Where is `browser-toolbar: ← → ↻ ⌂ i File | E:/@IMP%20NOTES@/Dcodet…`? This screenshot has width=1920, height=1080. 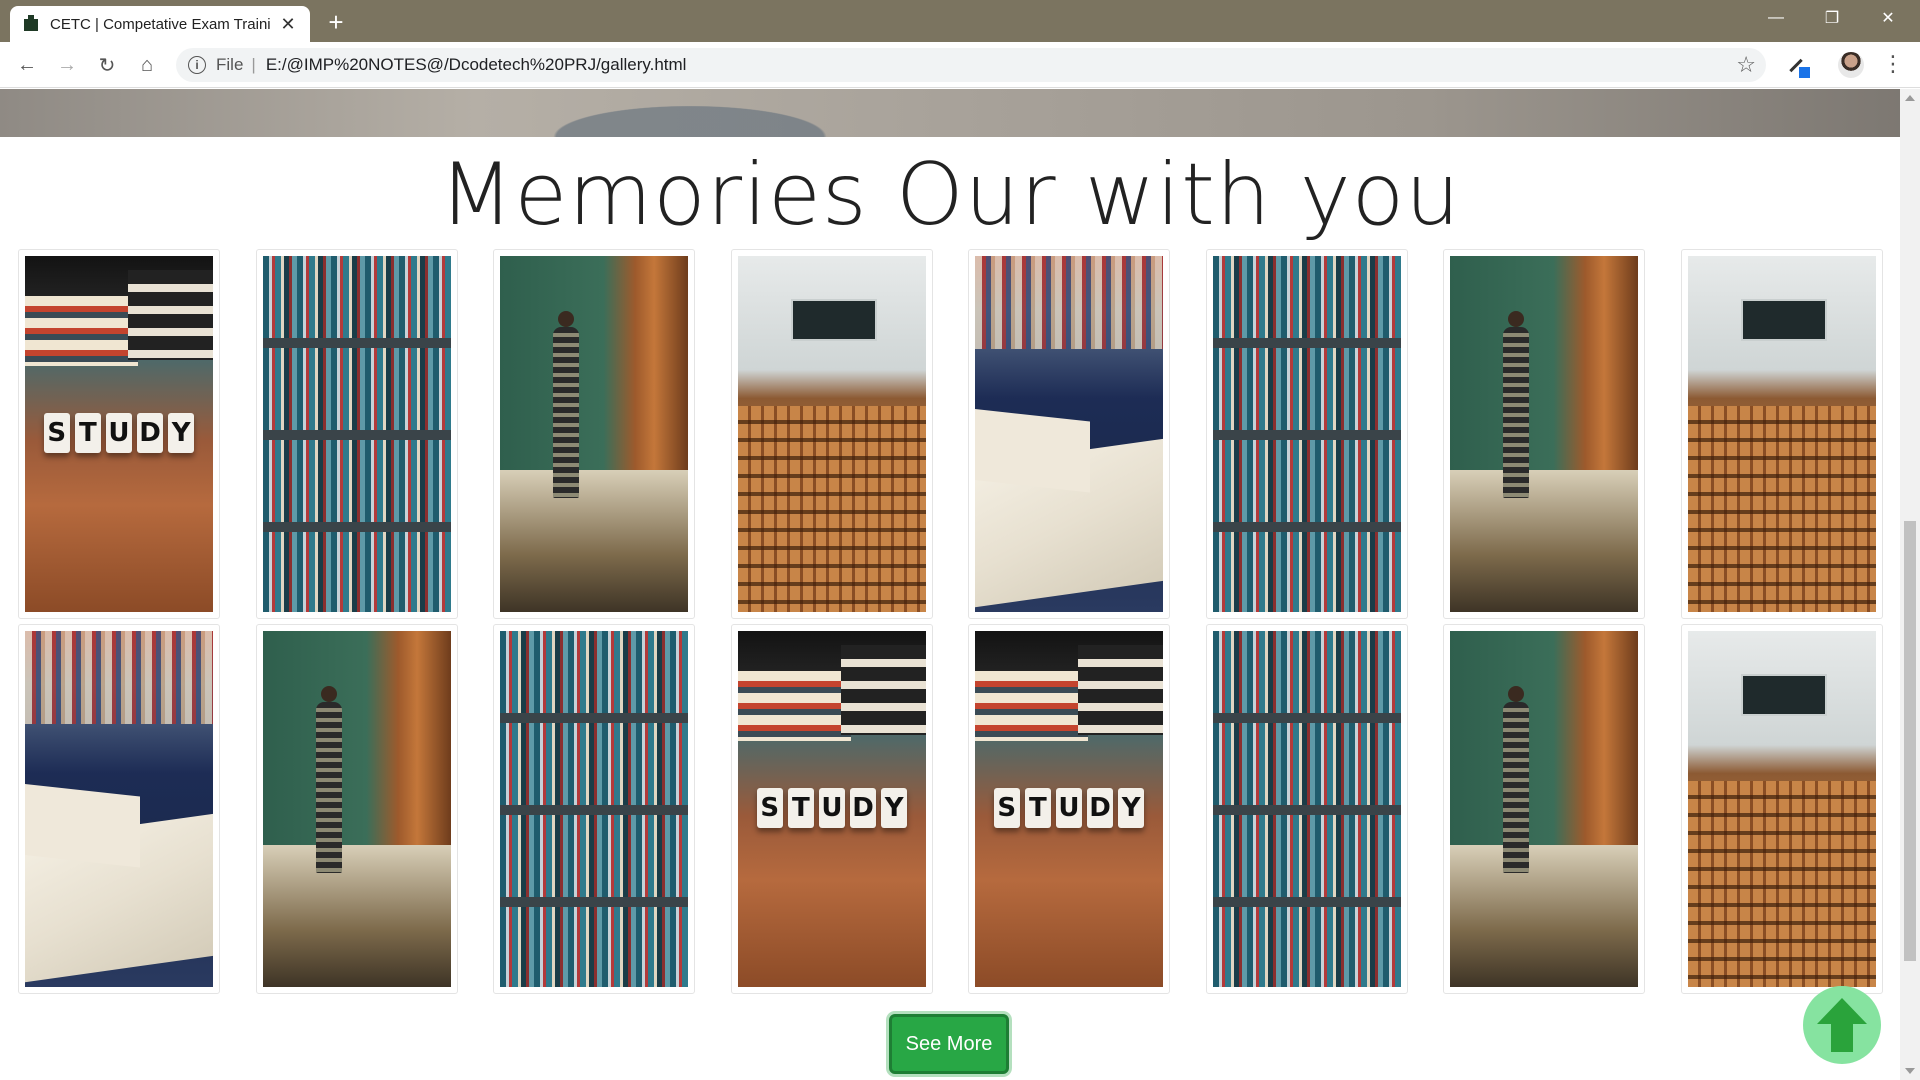
browser-toolbar: ← → ↻ ⌂ i File | E:/@IMP%20NOTES@/Dcodet… is located at coordinates (960, 65).